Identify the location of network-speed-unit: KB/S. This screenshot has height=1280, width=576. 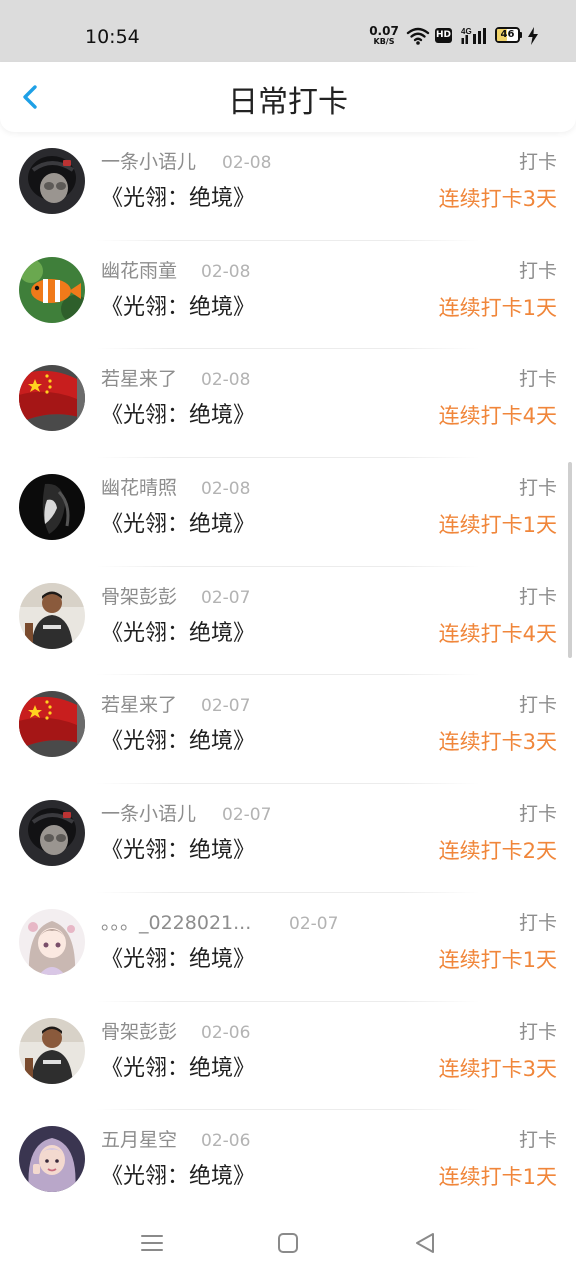
(384, 41).